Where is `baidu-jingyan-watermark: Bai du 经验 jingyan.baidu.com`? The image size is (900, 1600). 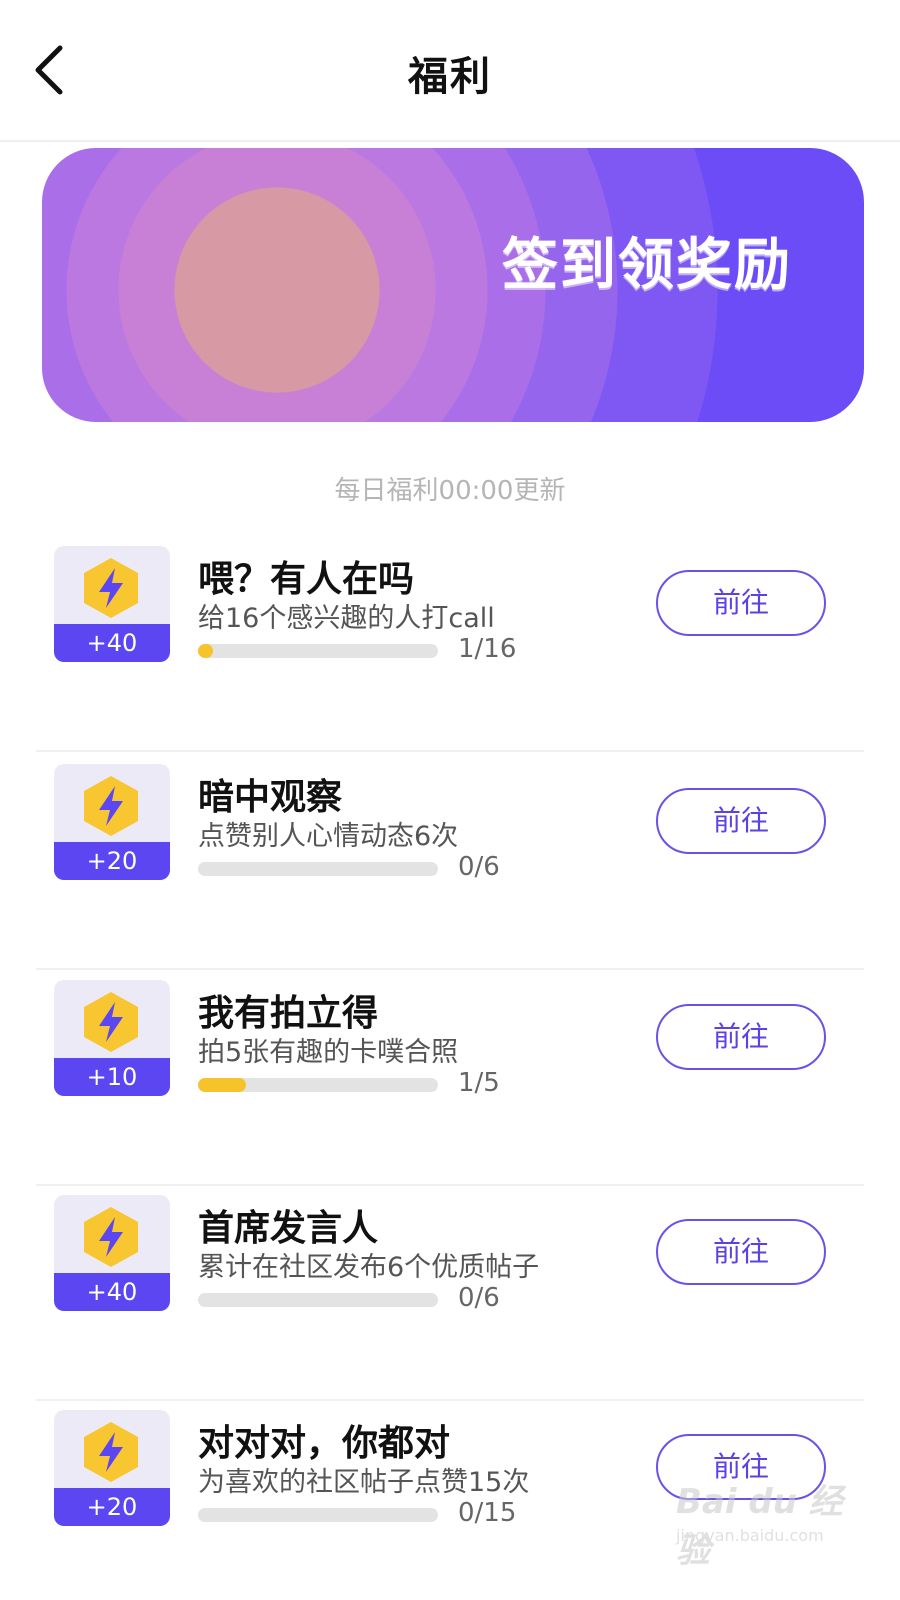 baidu-jingyan-watermark: Bai du 经验 jingyan.baidu.com is located at coordinates (776, 1522).